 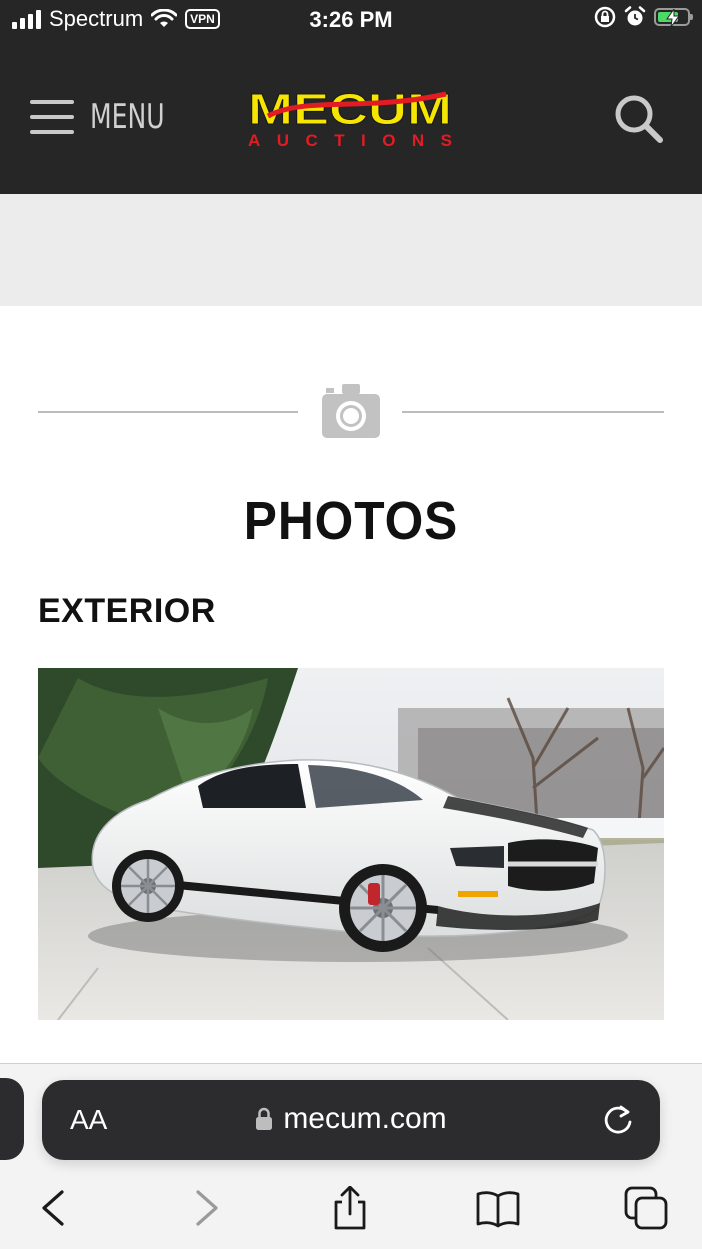 I want to click on hamburger-icon, so click(x=52, y=117).